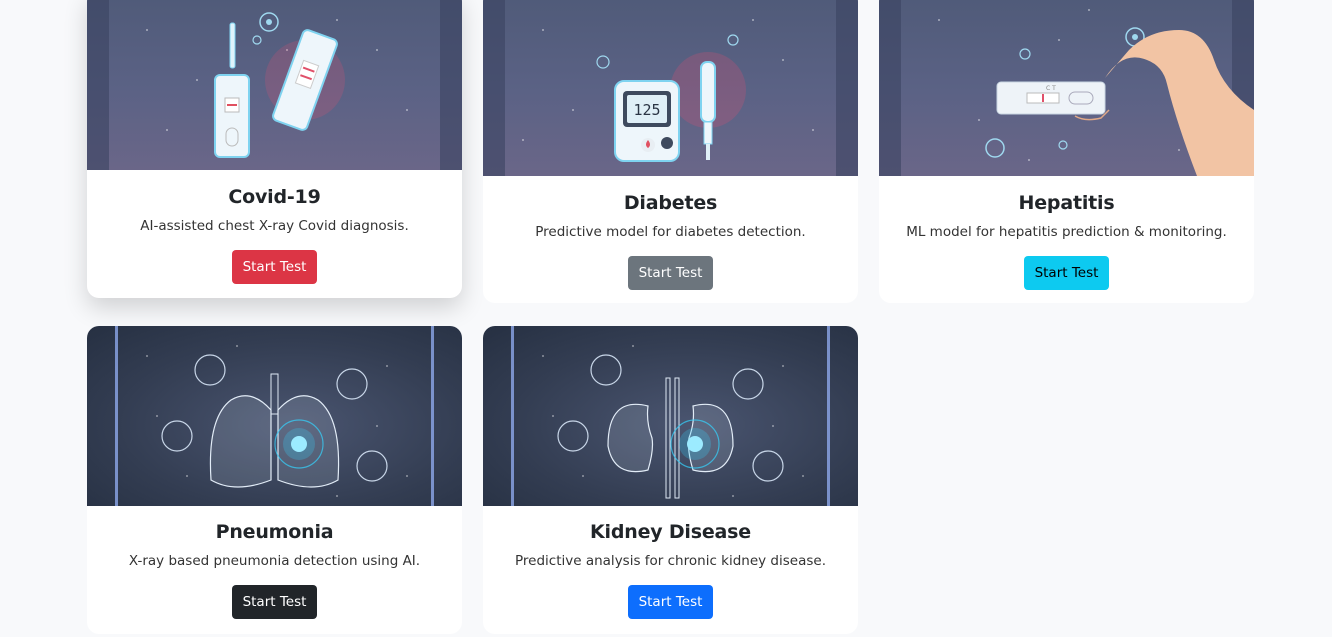 This screenshot has height=637, width=1332. Describe the element at coordinates (1051, 88) in the screenshot. I see `svg-text: C T` at that location.